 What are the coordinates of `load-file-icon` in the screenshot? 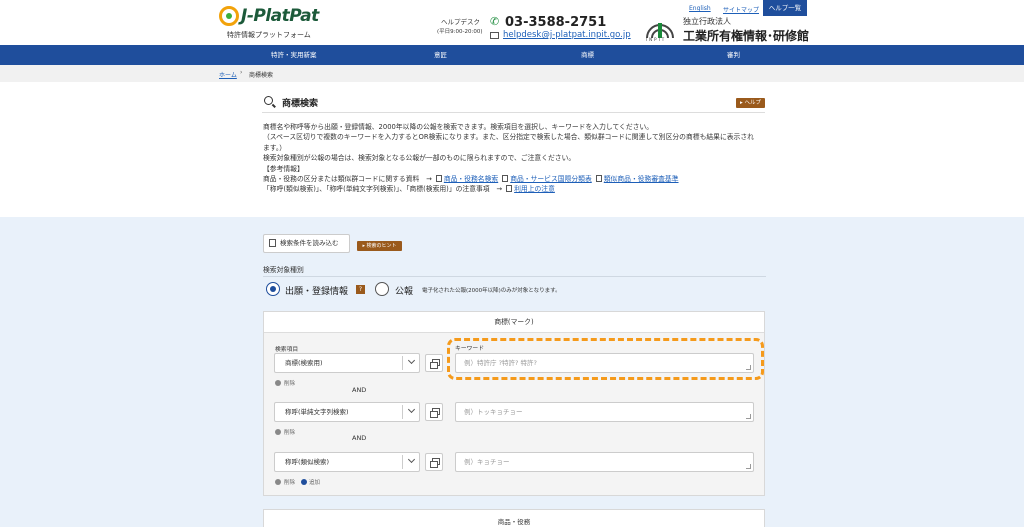 It's located at (272, 243).